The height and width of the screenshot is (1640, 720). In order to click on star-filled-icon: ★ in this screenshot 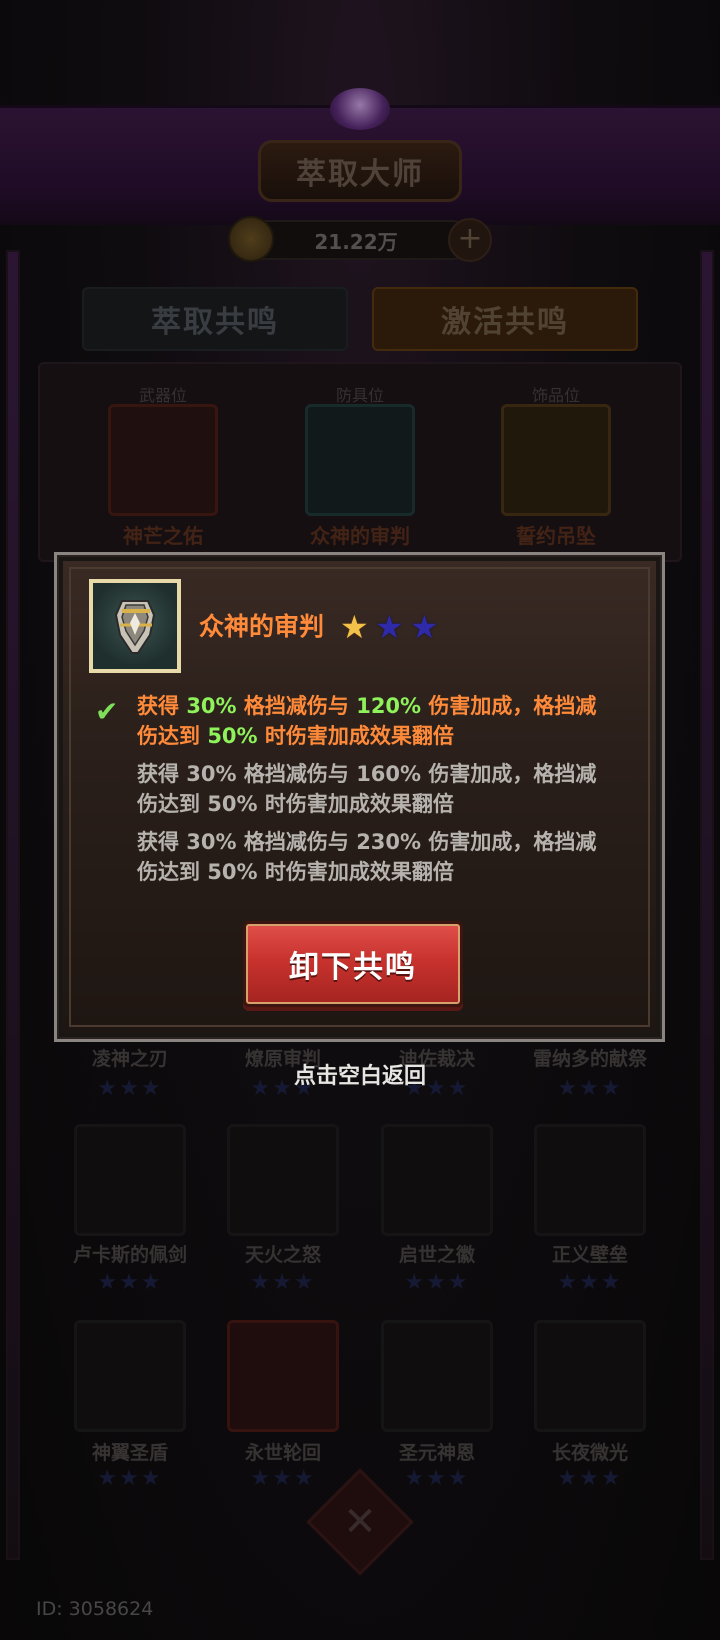, I will do `click(354, 627)`.